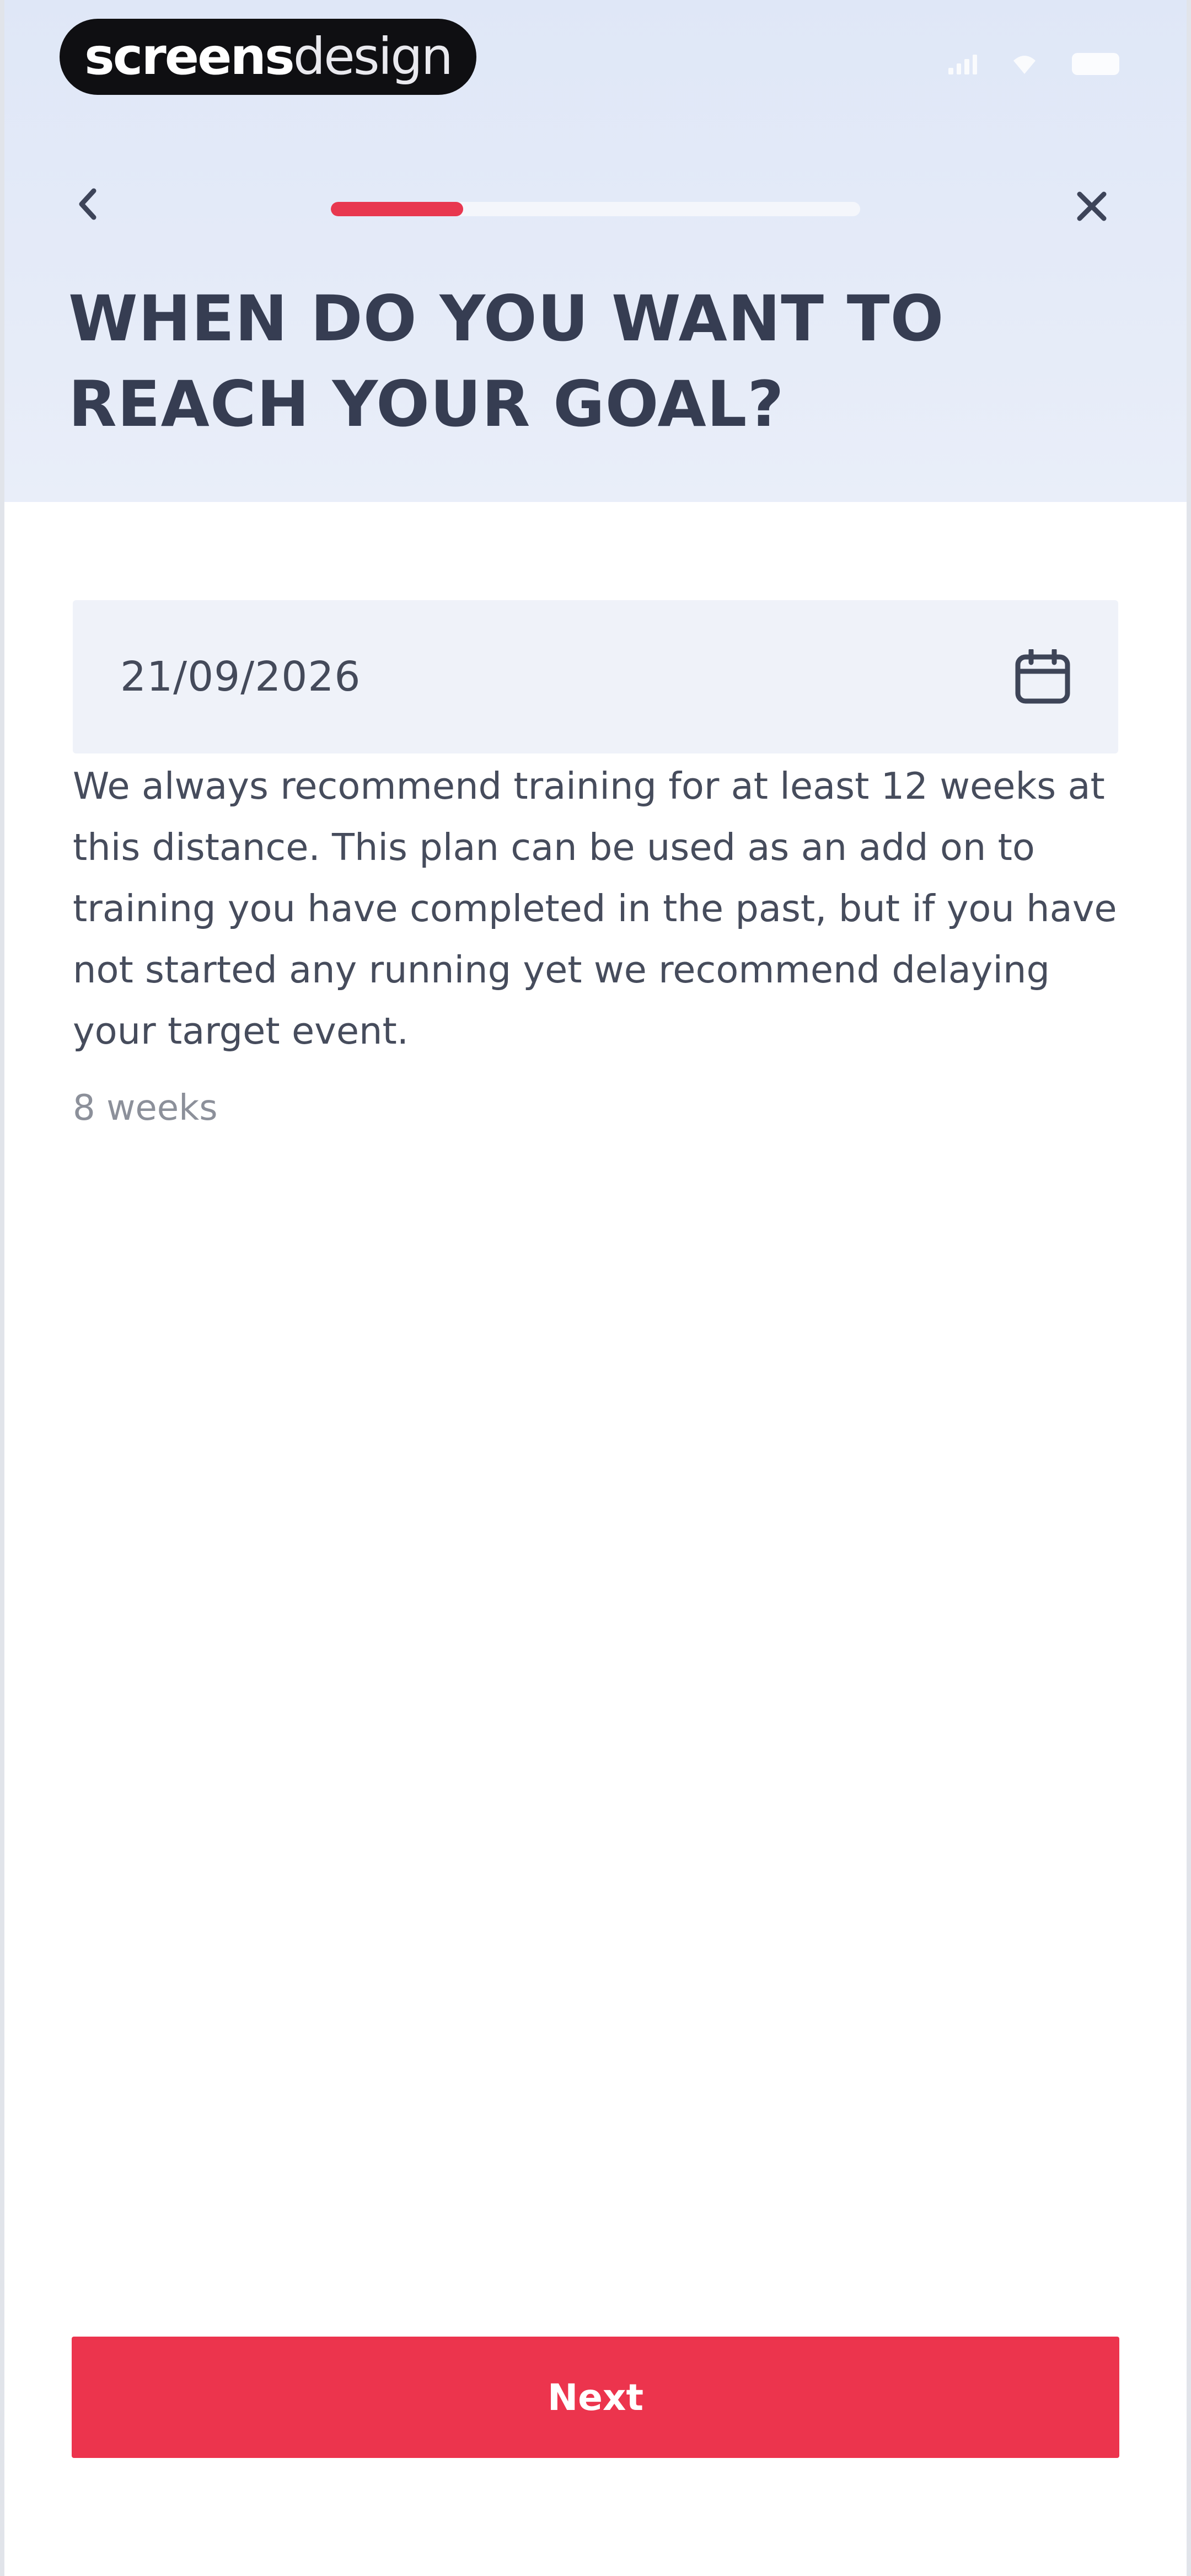  Describe the element at coordinates (962, 64) in the screenshot. I see `signal-icon` at that location.